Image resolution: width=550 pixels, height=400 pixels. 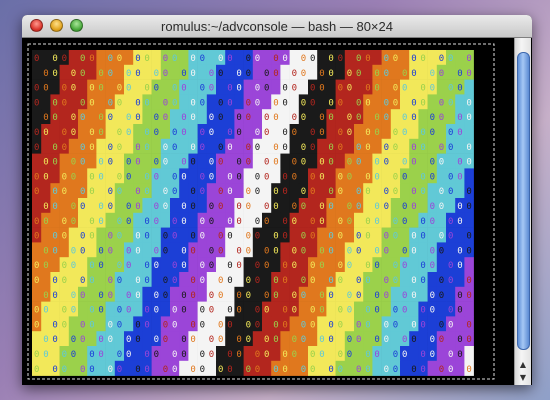 I want to click on close-icon, so click(x=36, y=25).